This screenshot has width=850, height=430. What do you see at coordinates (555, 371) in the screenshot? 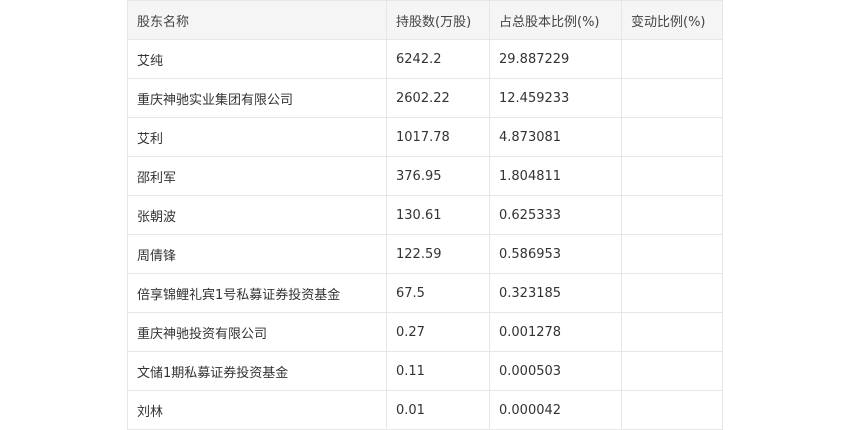
I see `cell-share-ratio: 0.000503` at bounding box center [555, 371].